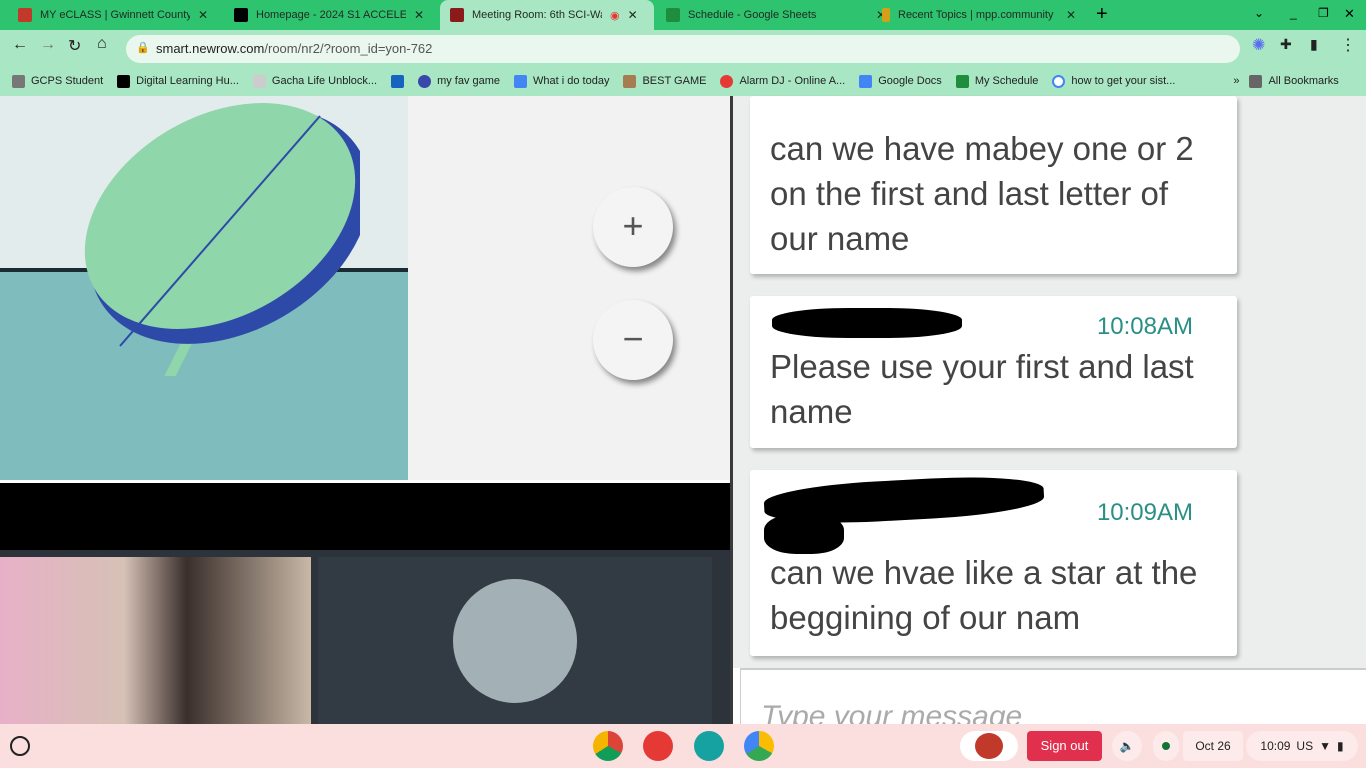 Image resolution: width=1366 pixels, height=768 pixels. I want to click on message-time: 10:09AM, so click(1144, 512).